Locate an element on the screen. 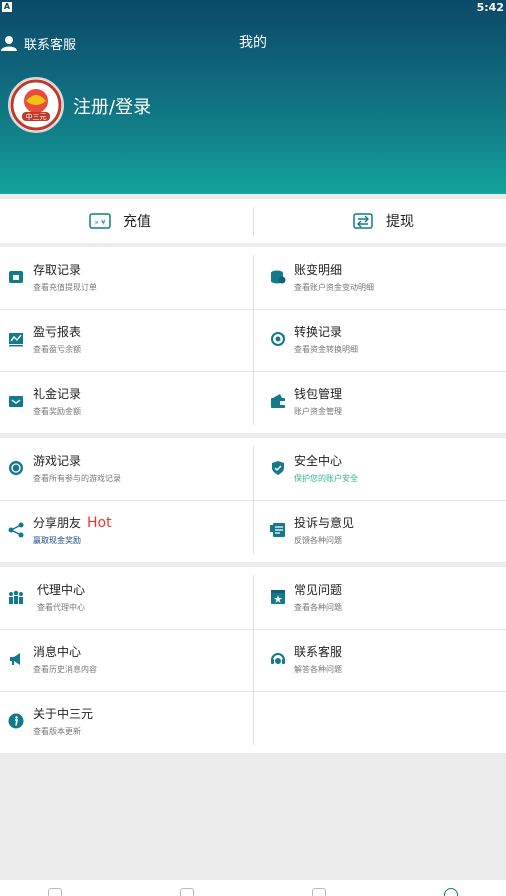 The height and width of the screenshot is (896, 506). menu-about: 关于中三元 查看版本更新 is located at coordinates (126, 722).